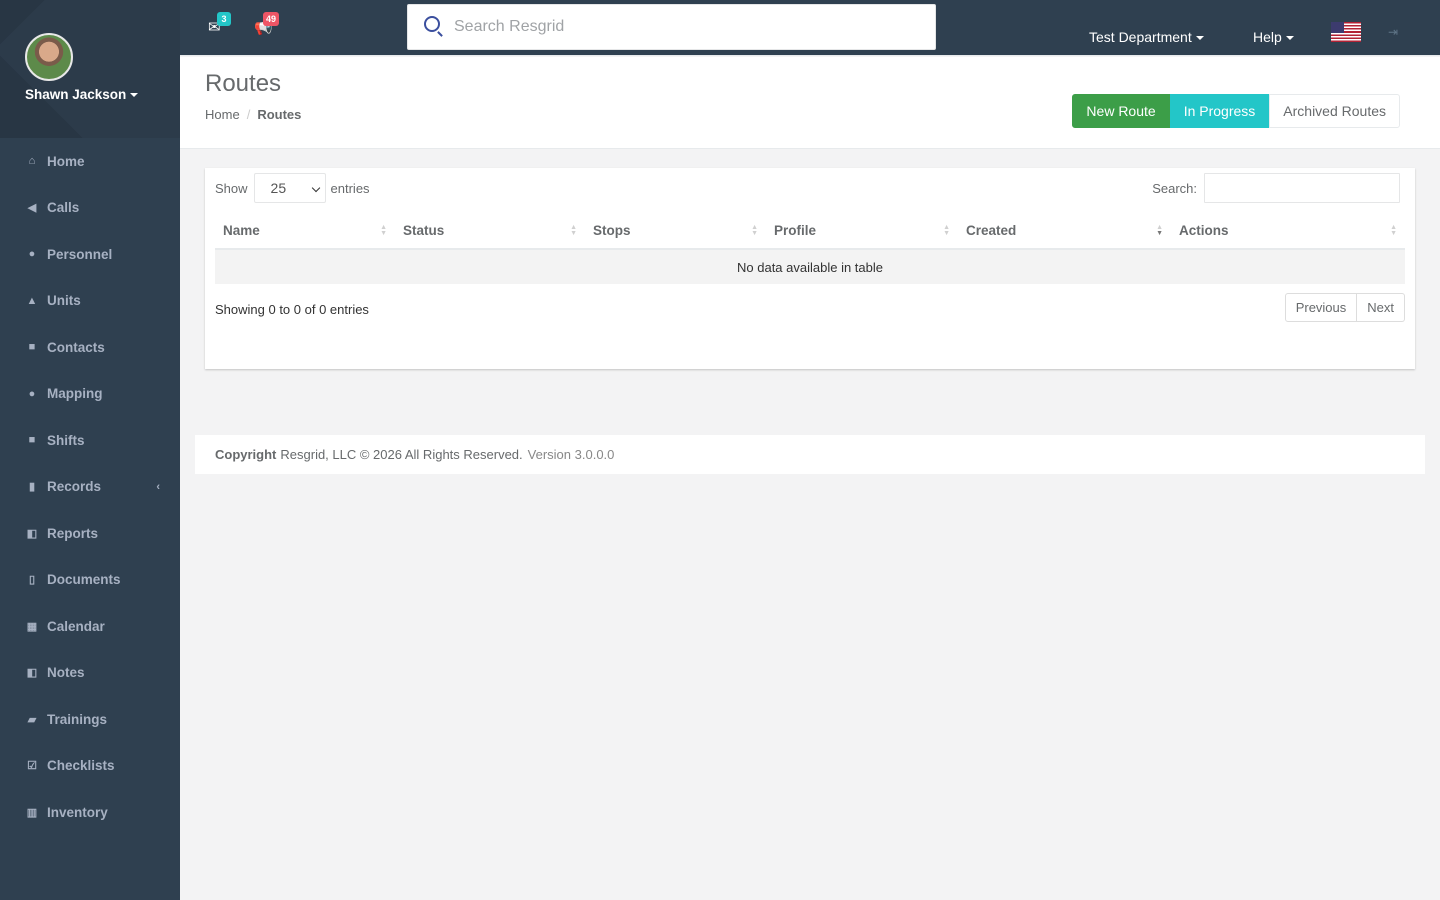 The height and width of the screenshot is (900, 1440). What do you see at coordinates (1334, 111) in the screenshot?
I see `archived-routes-button: Archived Routes` at bounding box center [1334, 111].